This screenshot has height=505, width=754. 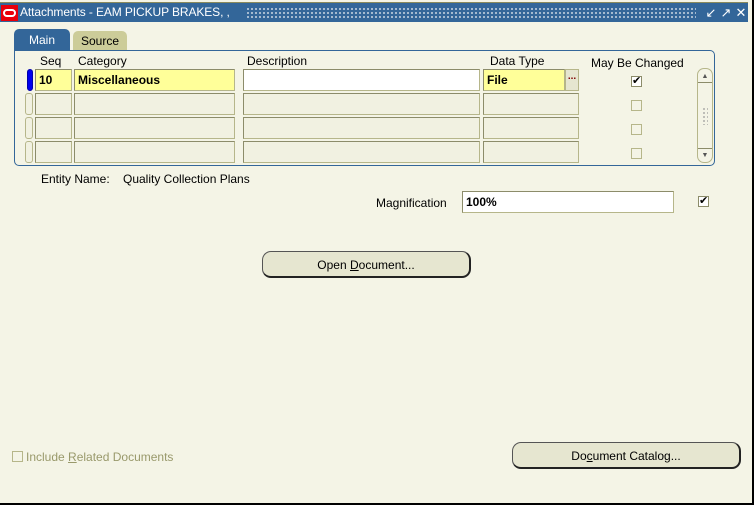 I want to click on tab-source: Source, so click(x=100, y=41).